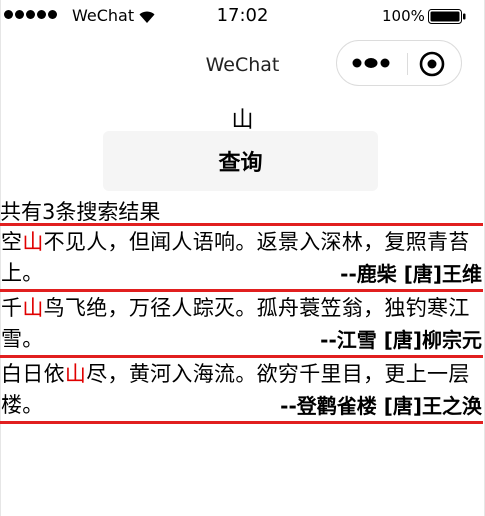 The image size is (485, 516). What do you see at coordinates (241, 389) in the screenshot?
I see `list-item: 白日依山尽，黄河入海流。欲穷千里目，更上一层楼。 --登鹳雀楼 [唐]王之涣` at bounding box center [241, 389].